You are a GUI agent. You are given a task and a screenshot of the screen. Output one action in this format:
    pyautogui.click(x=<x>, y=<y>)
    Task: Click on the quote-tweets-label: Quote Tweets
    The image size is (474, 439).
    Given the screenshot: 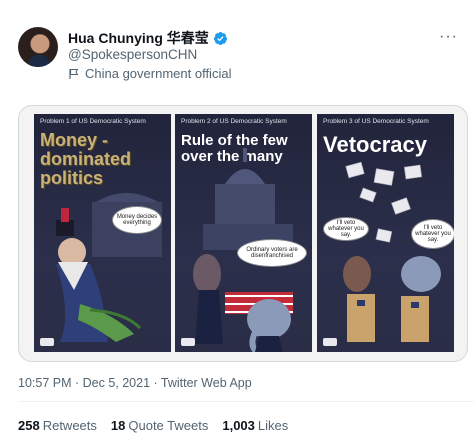 What is the action you would take?
    pyautogui.click(x=168, y=425)
    